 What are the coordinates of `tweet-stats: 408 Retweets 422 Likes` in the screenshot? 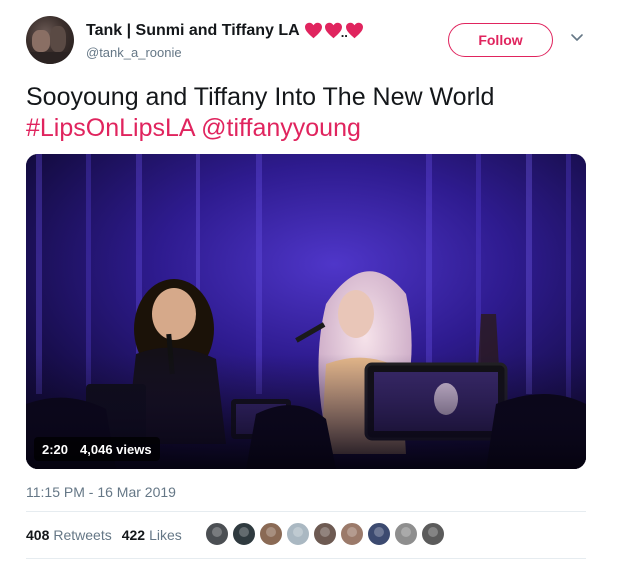 It's located at (109, 535).